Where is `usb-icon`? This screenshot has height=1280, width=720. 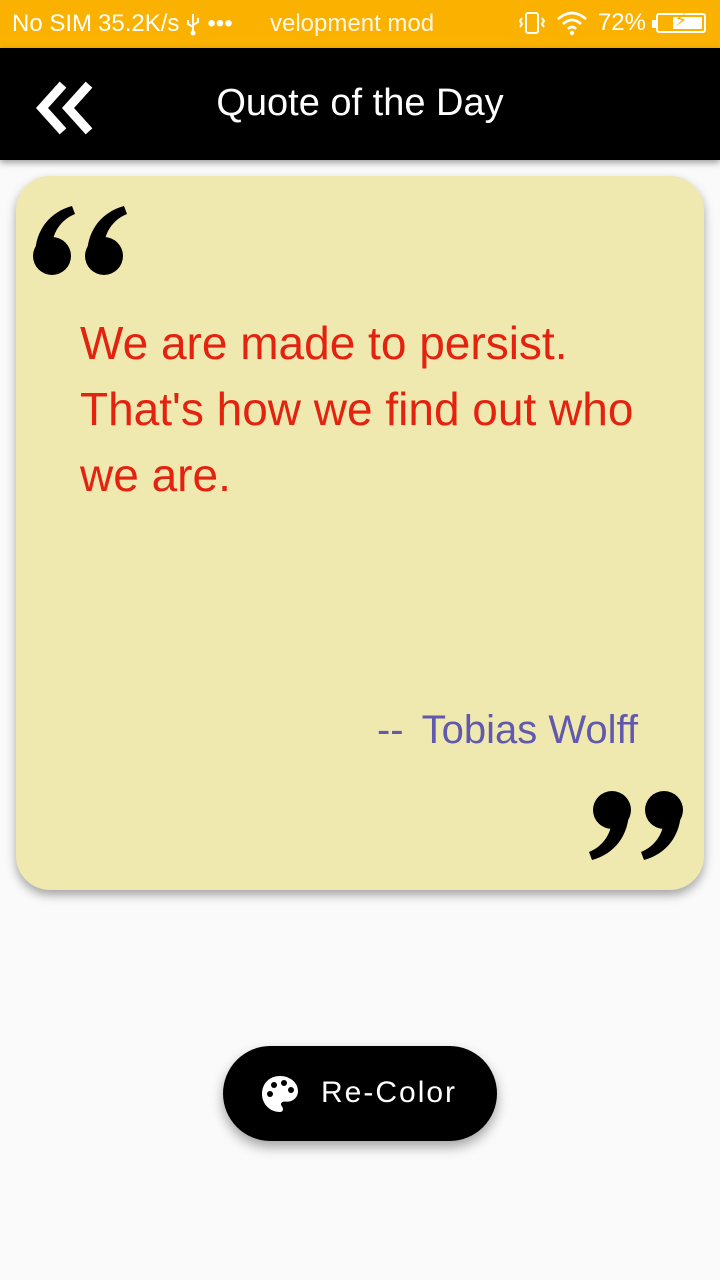
usb-icon is located at coordinates (193, 25).